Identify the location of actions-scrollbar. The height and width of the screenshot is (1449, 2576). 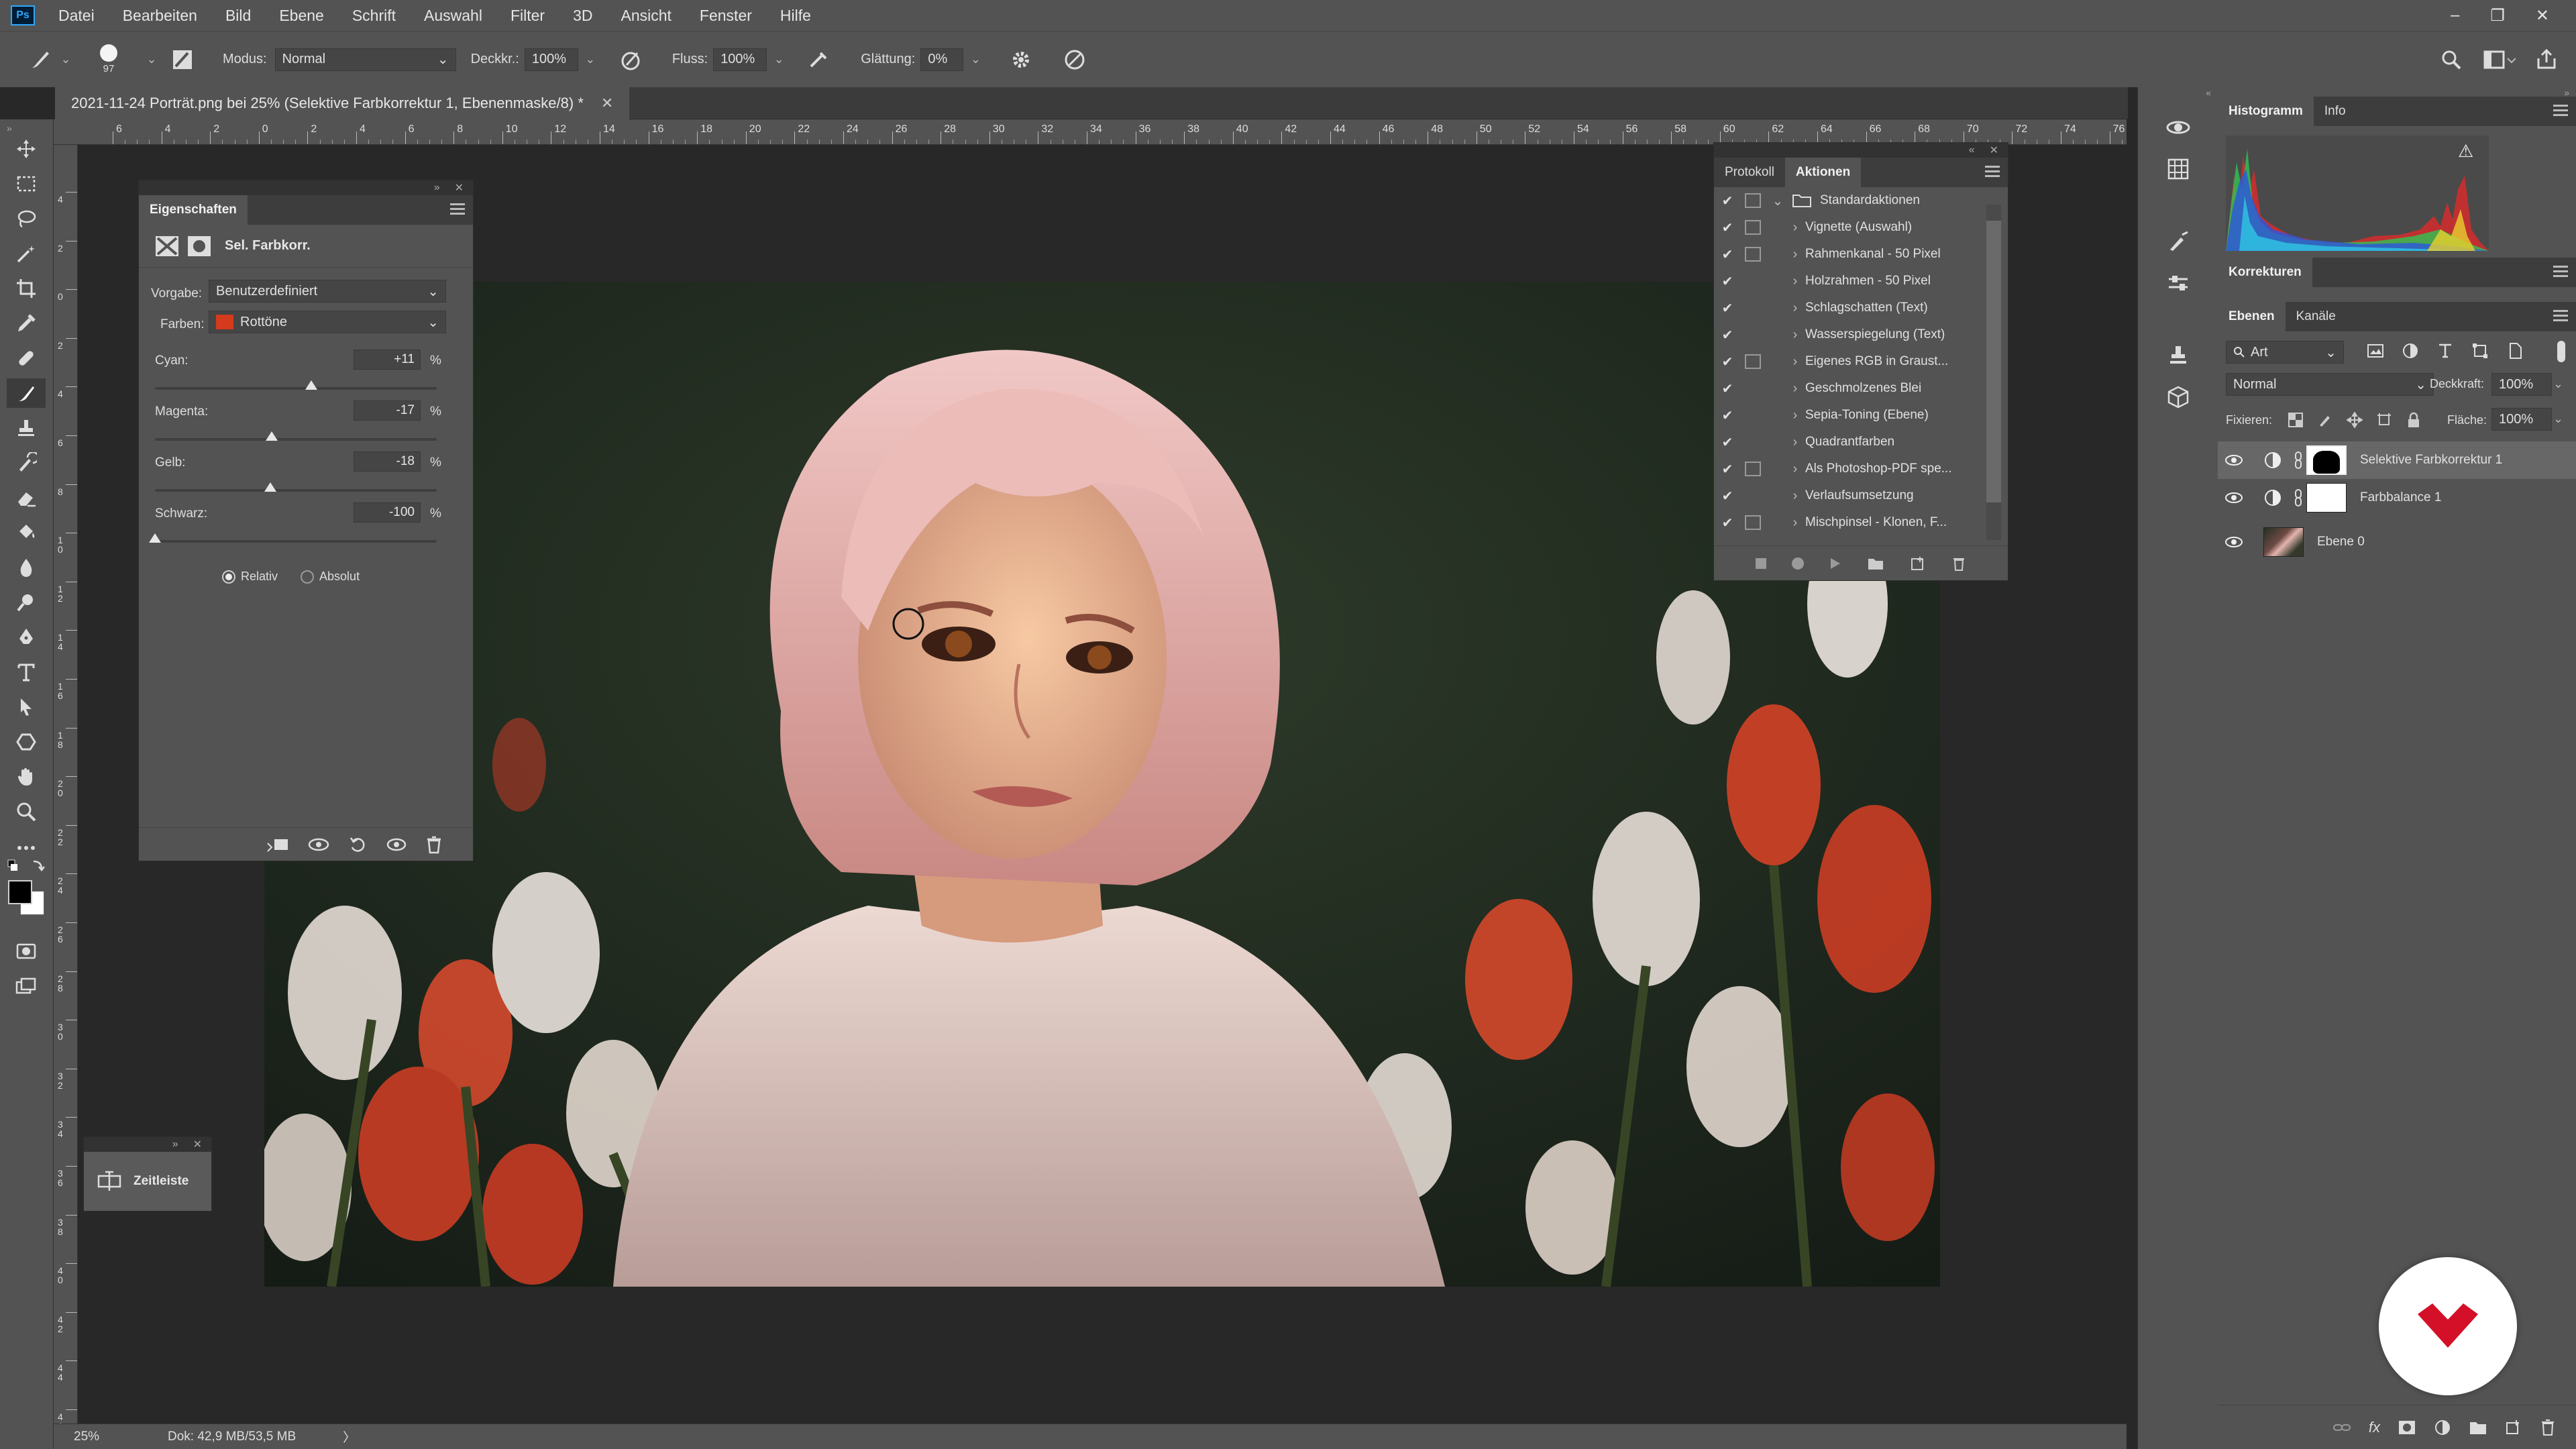
(1993, 372).